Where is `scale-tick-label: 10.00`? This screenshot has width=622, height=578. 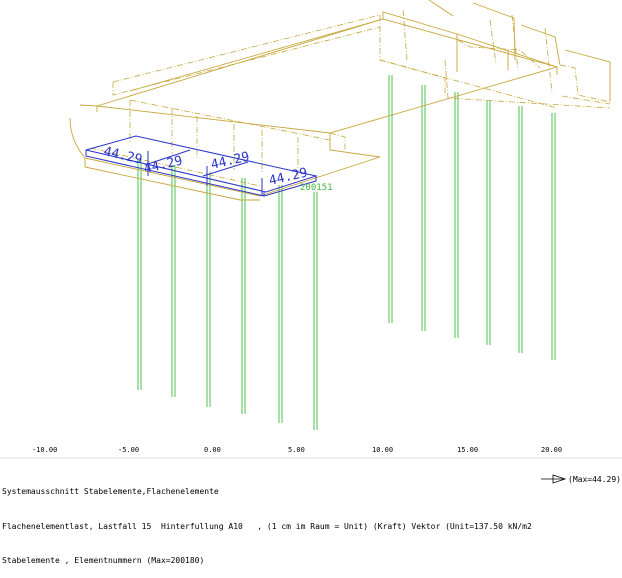 scale-tick-label: 10.00 is located at coordinates (382, 450).